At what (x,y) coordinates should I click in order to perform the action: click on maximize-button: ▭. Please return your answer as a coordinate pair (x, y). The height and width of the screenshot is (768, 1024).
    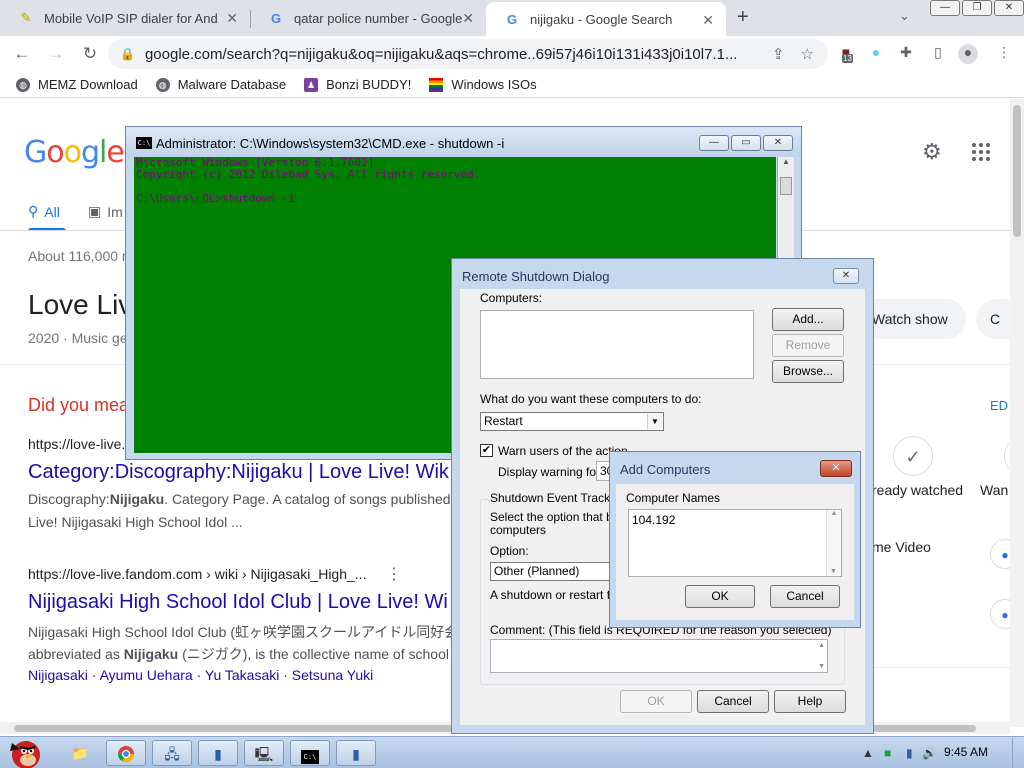
    Looking at the image, I should click on (746, 143).